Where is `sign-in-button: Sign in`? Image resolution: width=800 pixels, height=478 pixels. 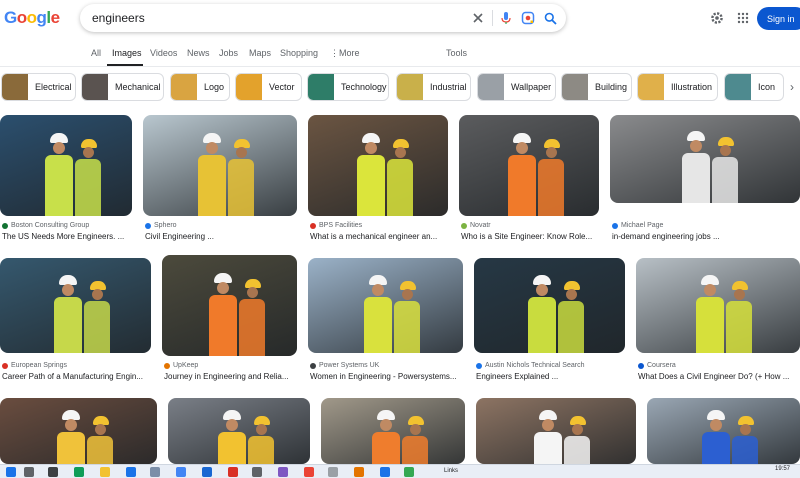 sign-in-button: Sign in is located at coordinates (778, 18).